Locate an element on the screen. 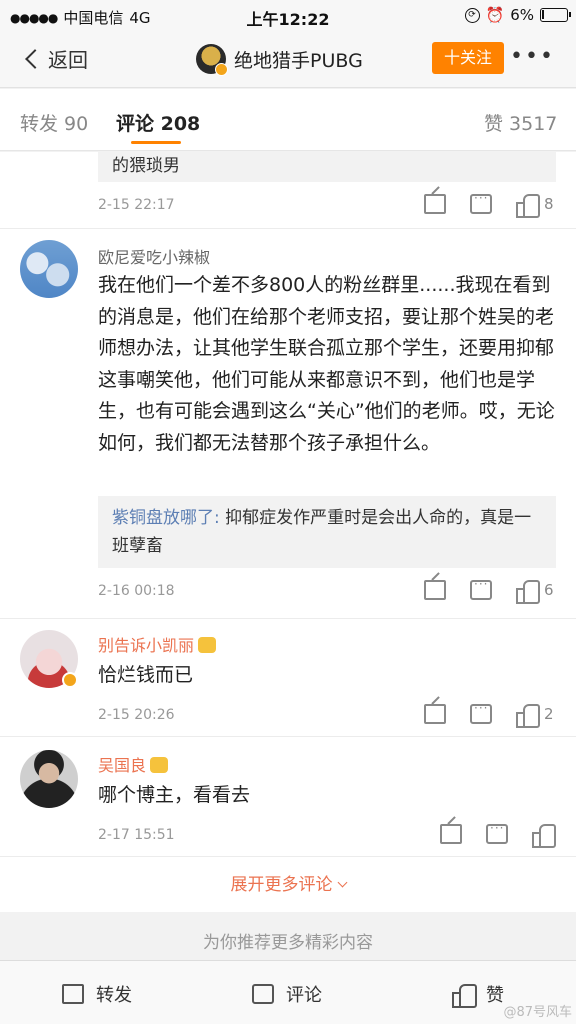  comment-label: 评论 is located at coordinates (304, 995).